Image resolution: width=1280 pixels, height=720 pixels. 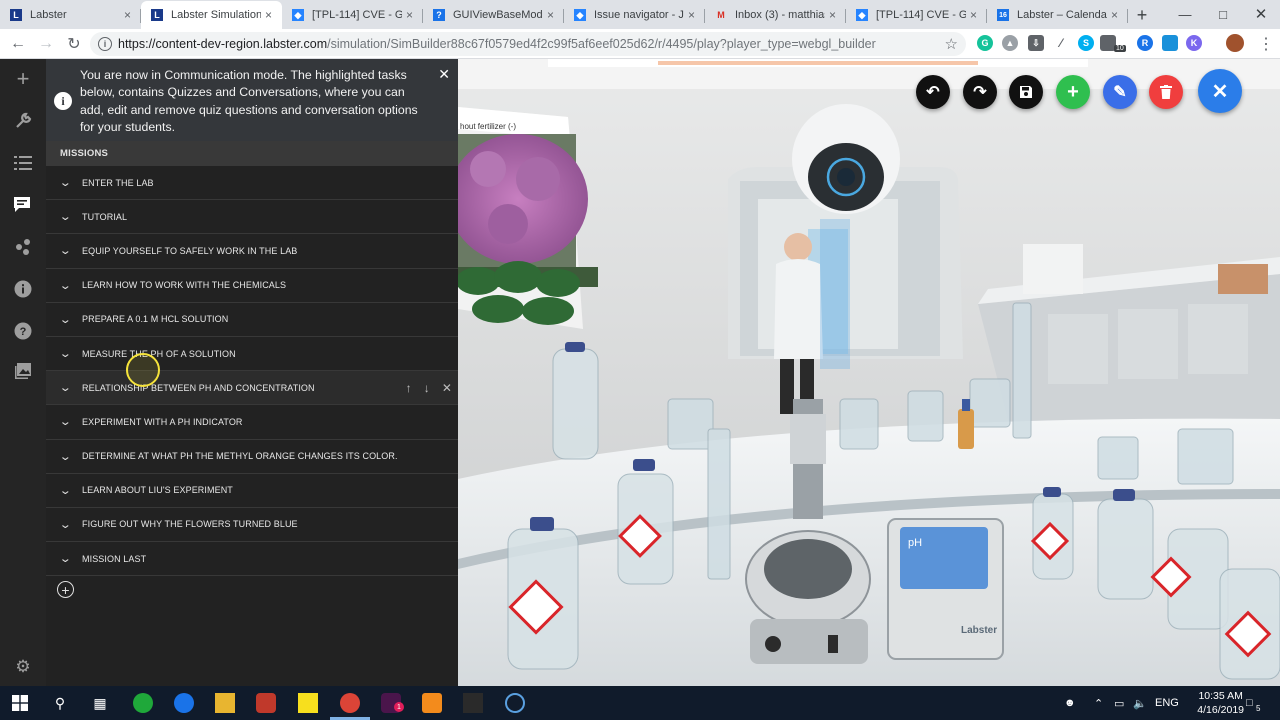 I want to click on maps-app-icon, so click(x=184, y=703).